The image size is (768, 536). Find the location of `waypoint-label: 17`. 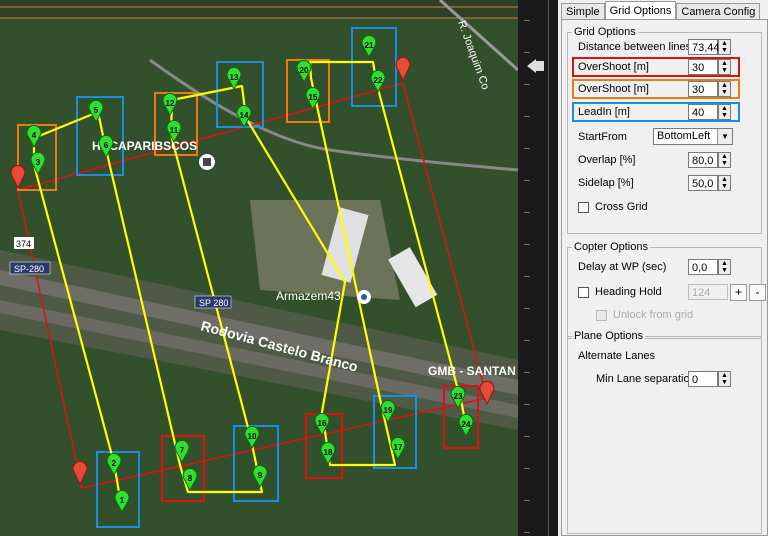

waypoint-label: 17 is located at coordinates (398, 447).